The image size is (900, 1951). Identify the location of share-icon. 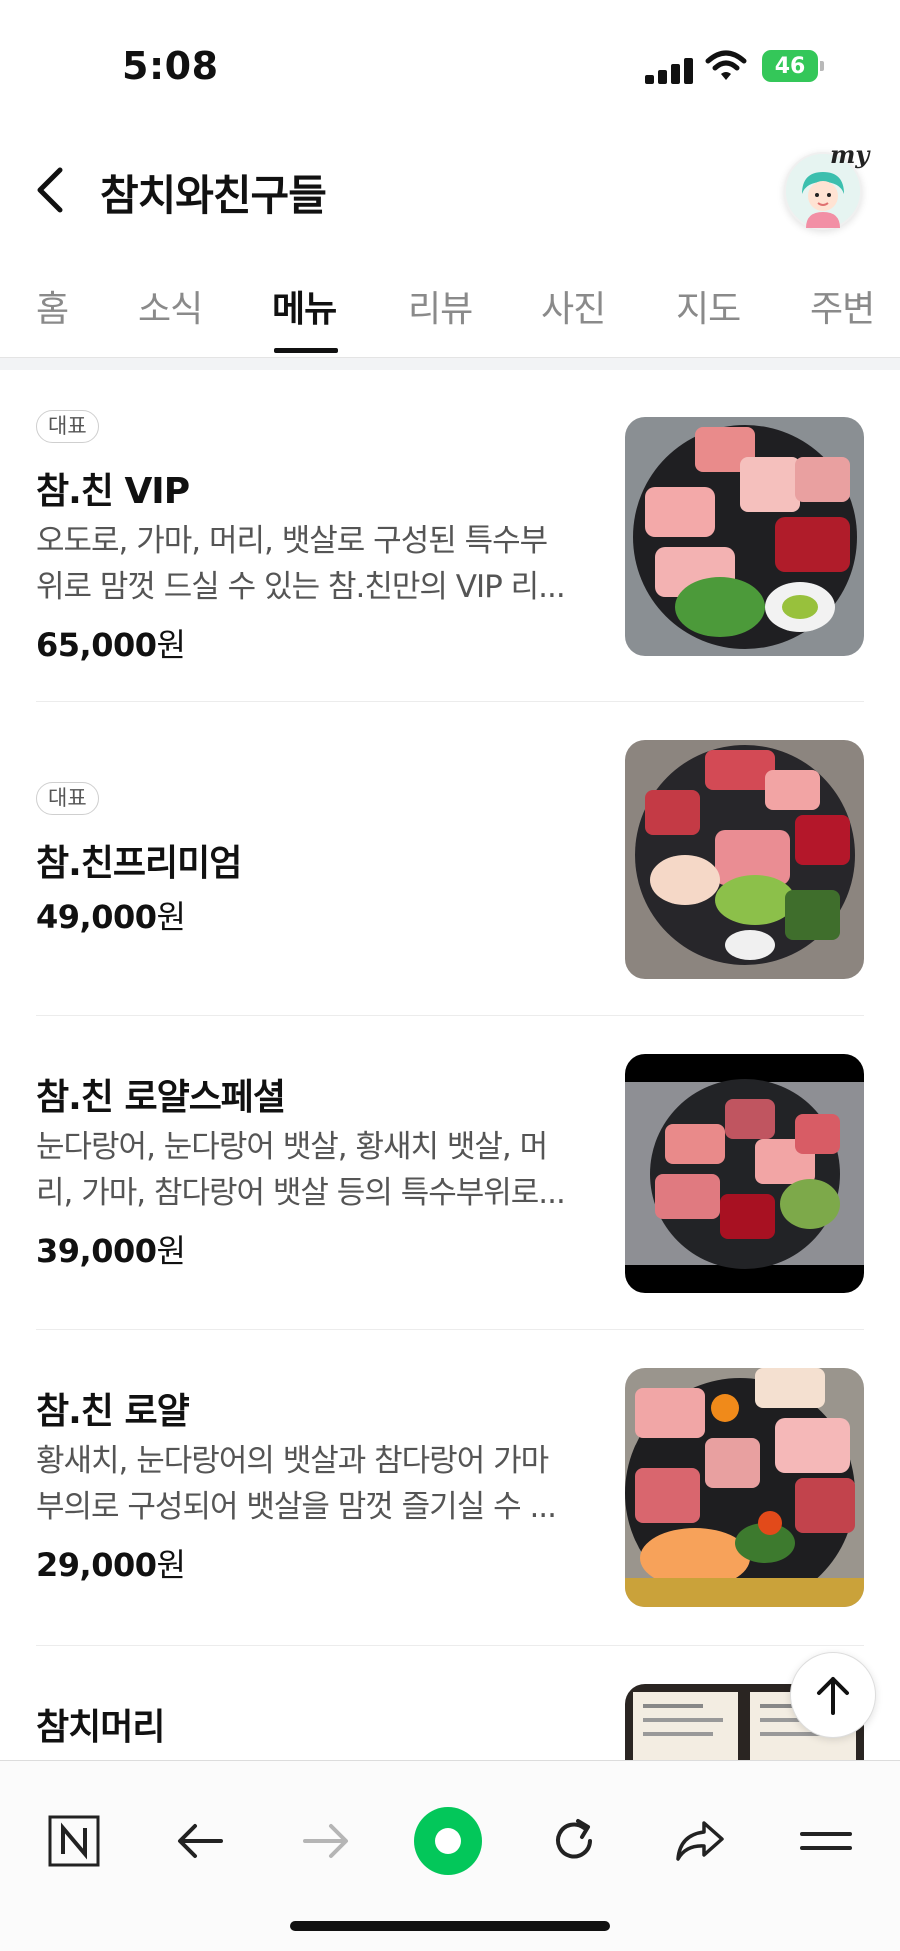
(700, 1841).